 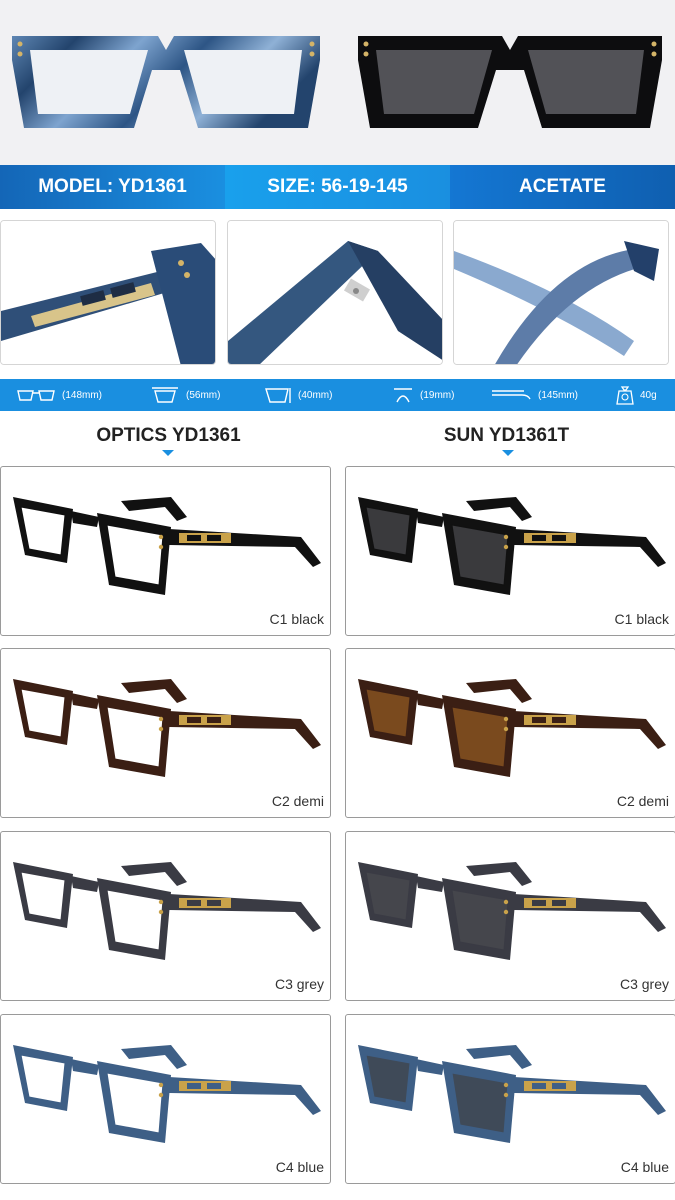 What do you see at coordinates (82, 395) in the screenshot?
I see `measure-frame-width-text: (148mm)` at bounding box center [82, 395].